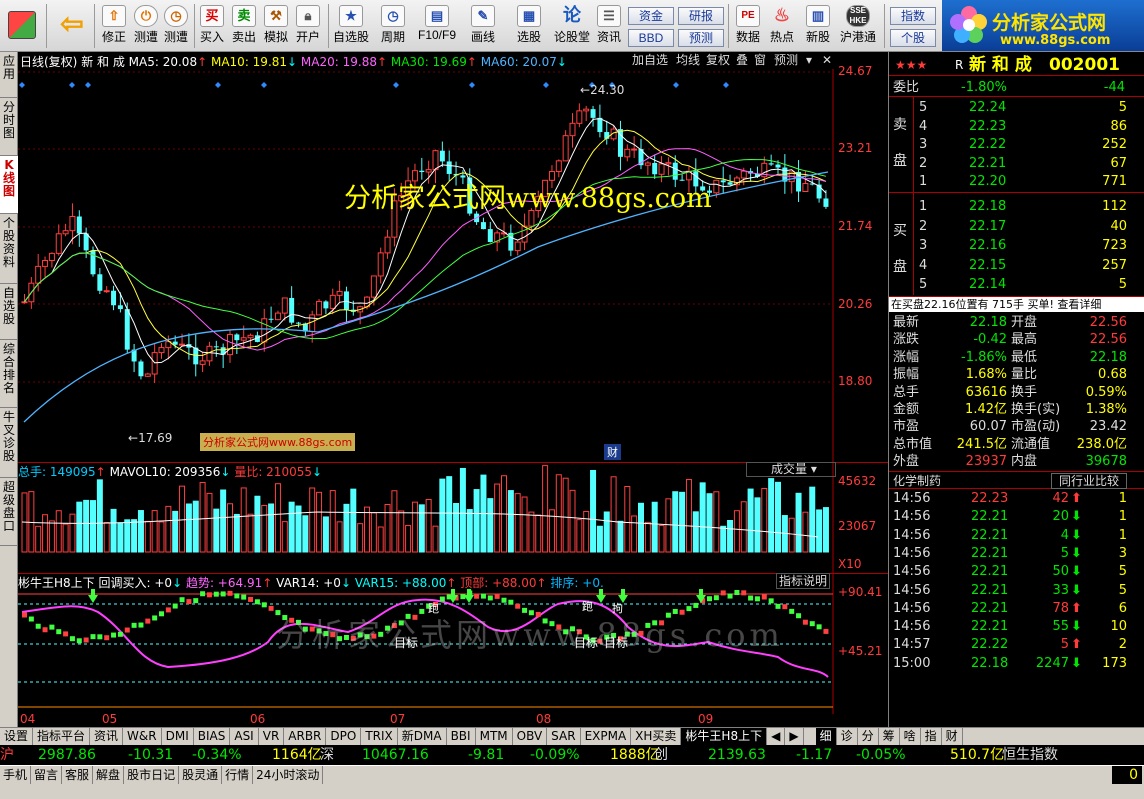 The width and height of the screenshot is (1144, 799). I want to click on high-value: 24.30, so click(607, 90).